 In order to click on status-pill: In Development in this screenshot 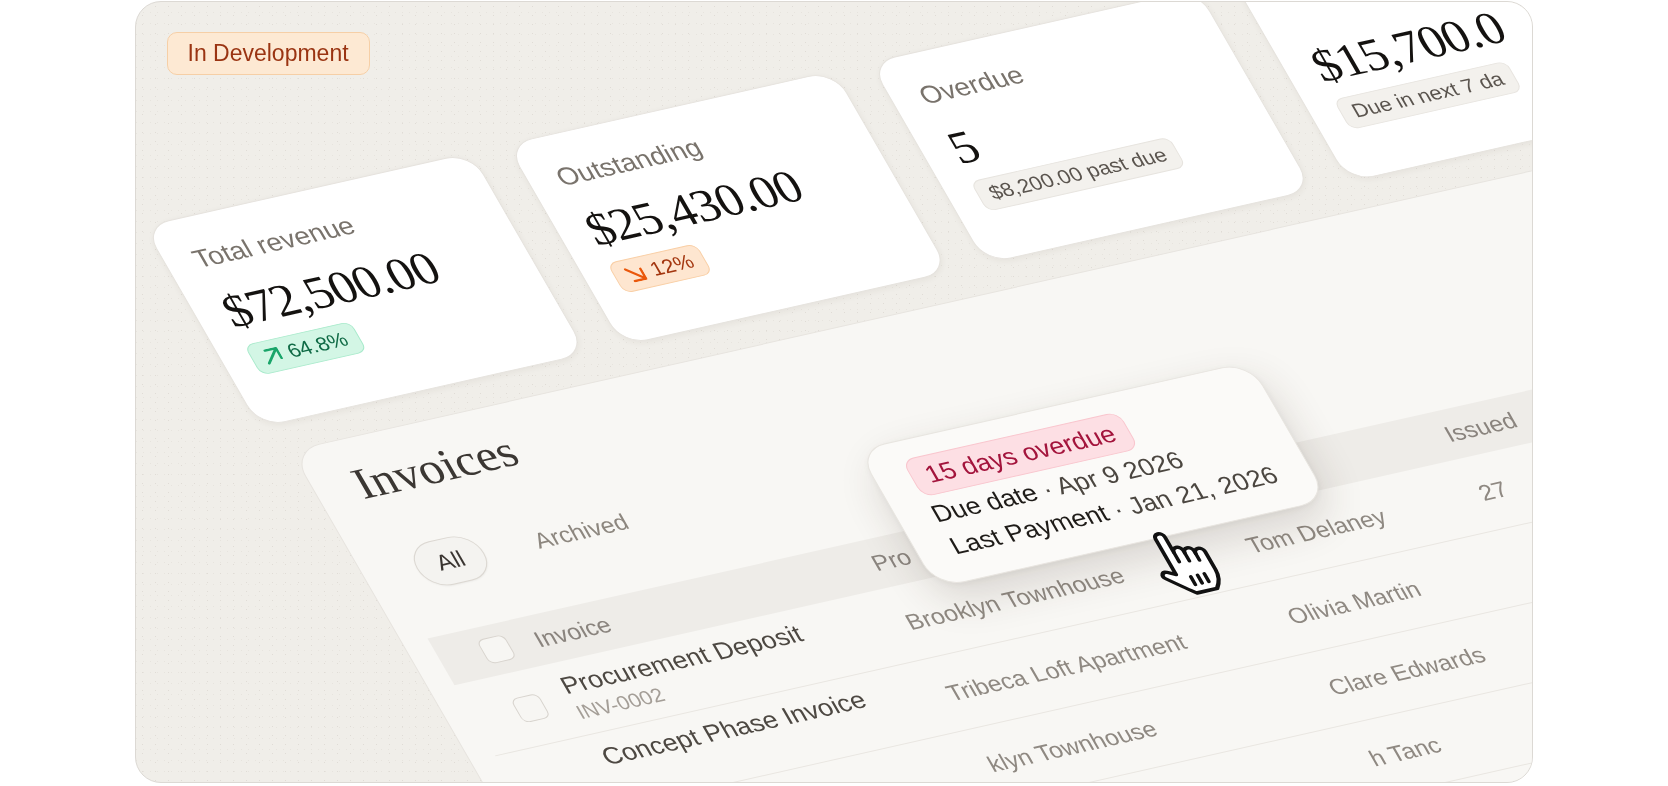, I will do `click(268, 53)`.